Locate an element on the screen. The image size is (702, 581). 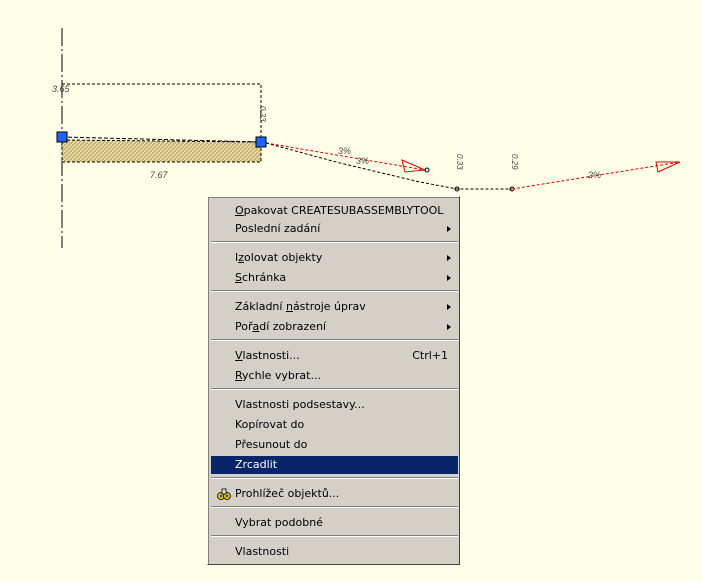
dim-text-vertical-2: 0.33 is located at coordinates (459, 162).